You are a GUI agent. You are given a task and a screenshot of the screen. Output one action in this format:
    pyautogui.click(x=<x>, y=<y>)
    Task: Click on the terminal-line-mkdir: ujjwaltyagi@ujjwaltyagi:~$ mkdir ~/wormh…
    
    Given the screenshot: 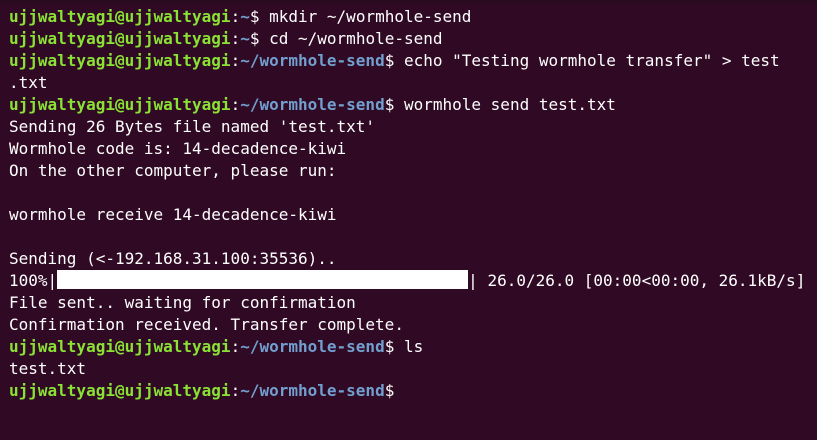 What is the action you would take?
    pyautogui.click(x=413, y=17)
    